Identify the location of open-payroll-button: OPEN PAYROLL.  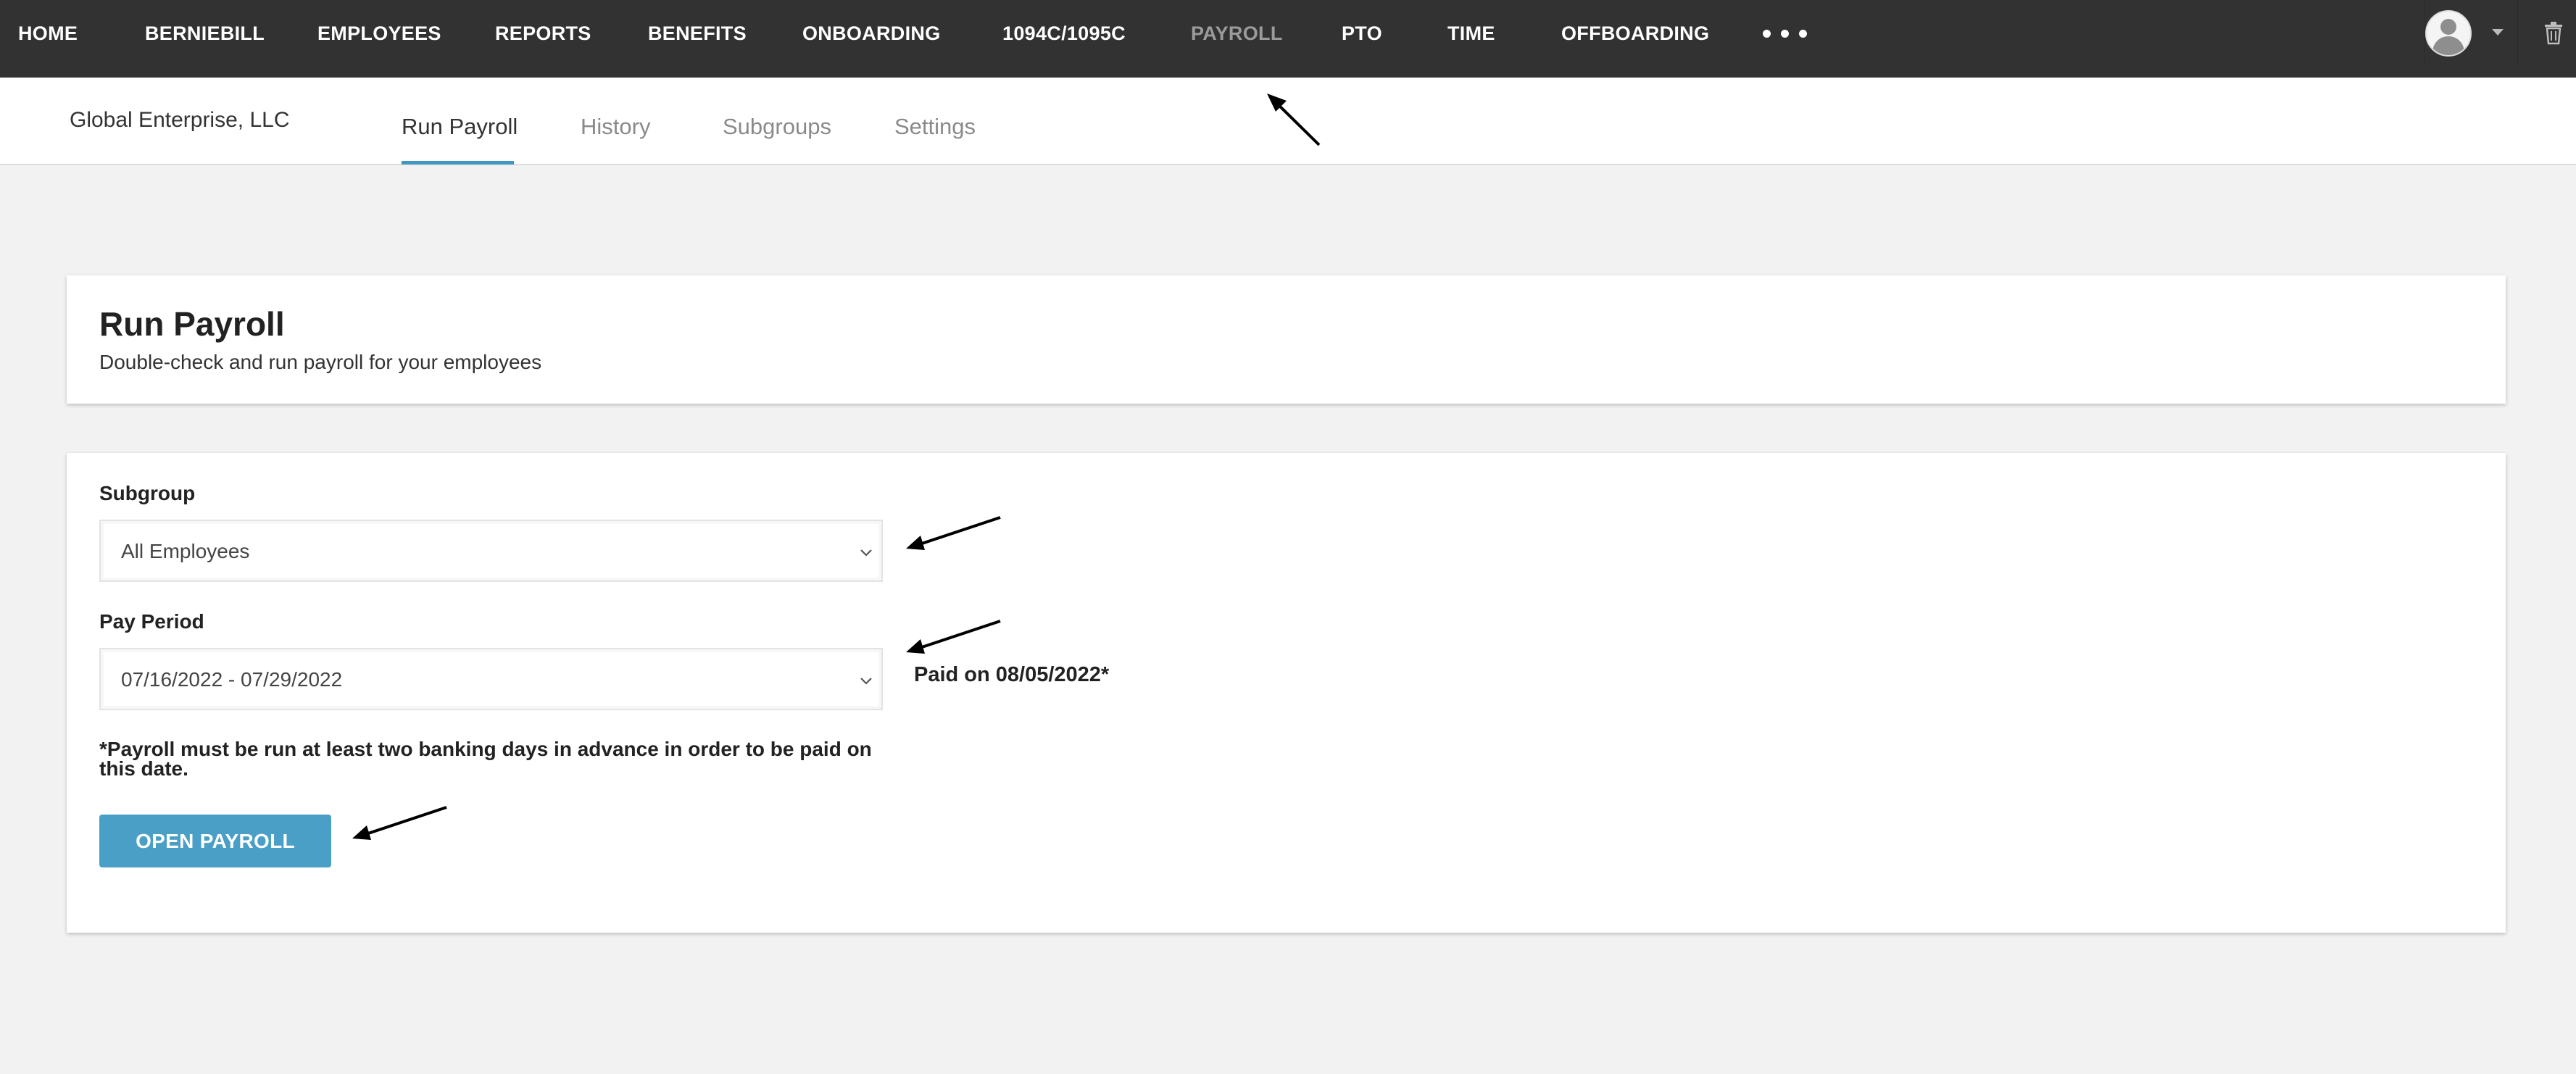
(215, 841).